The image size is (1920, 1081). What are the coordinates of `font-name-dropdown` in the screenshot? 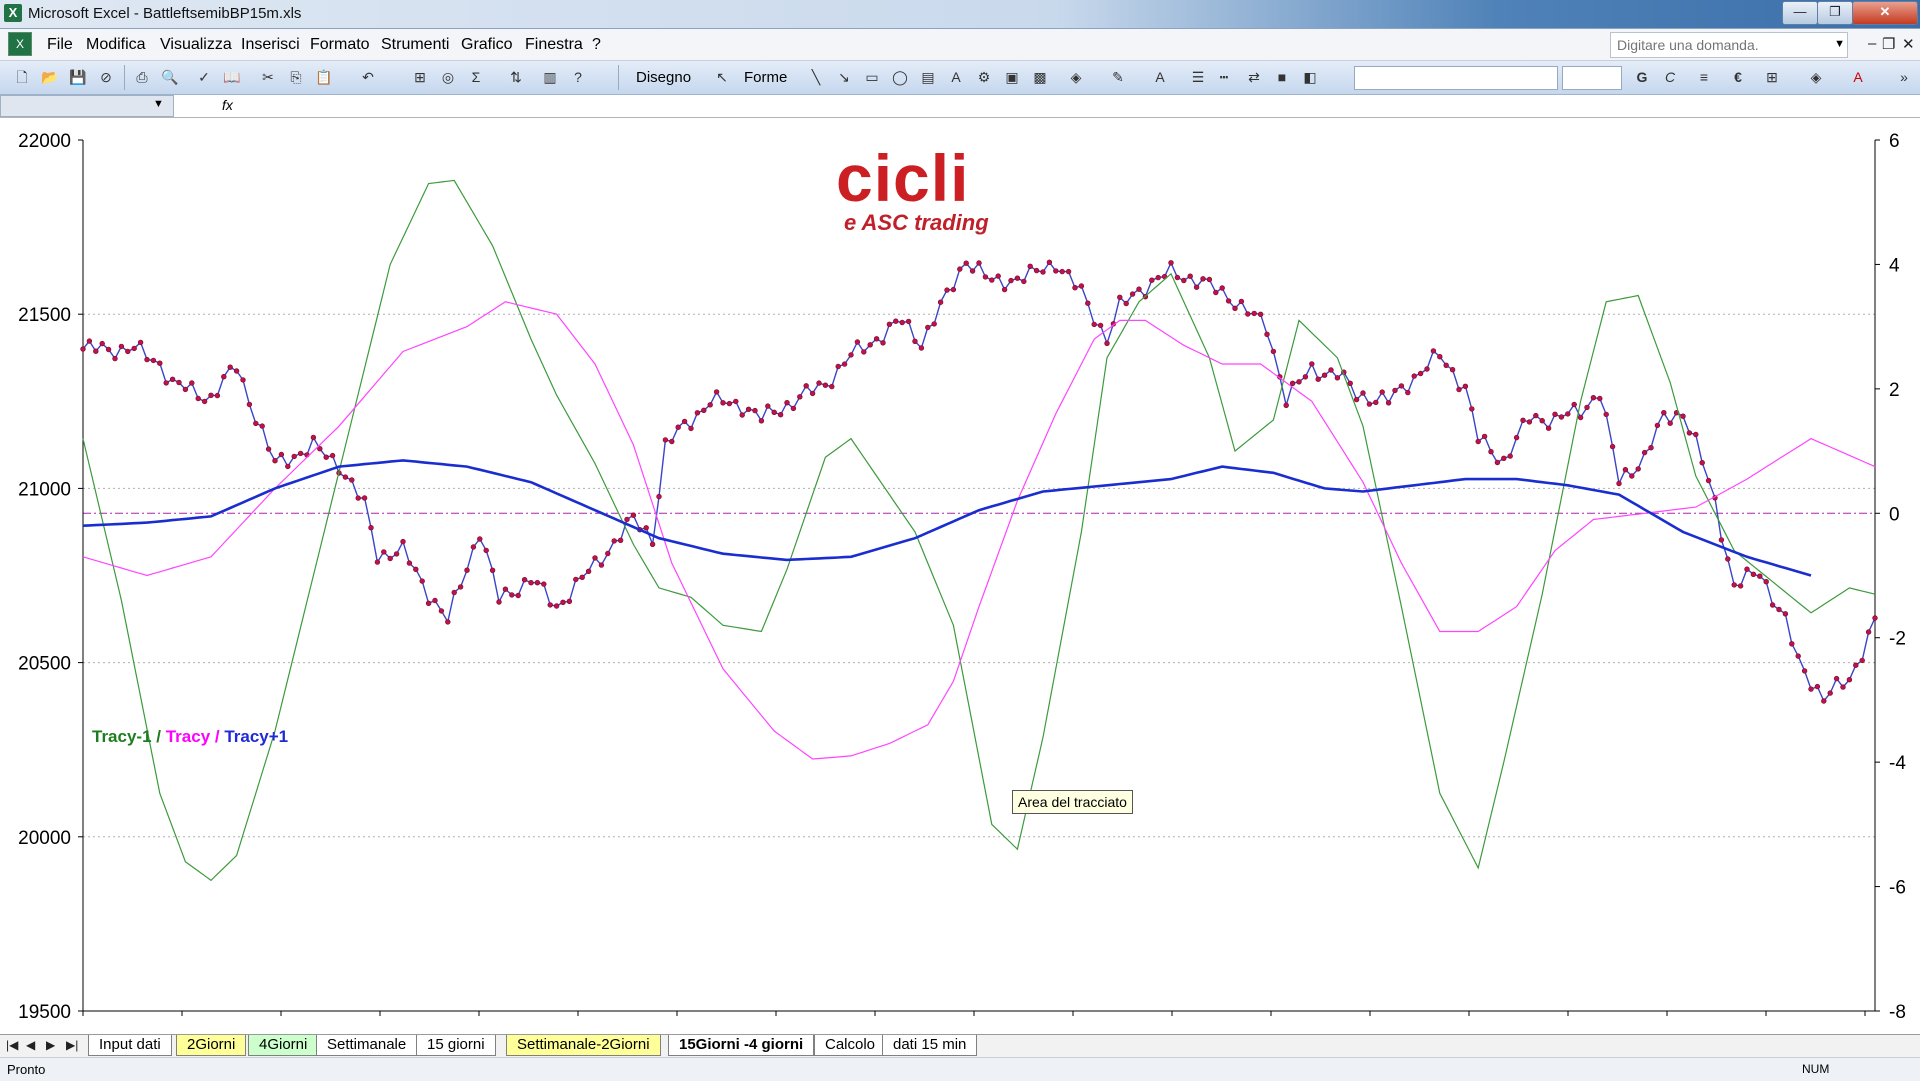 It's located at (1456, 78).